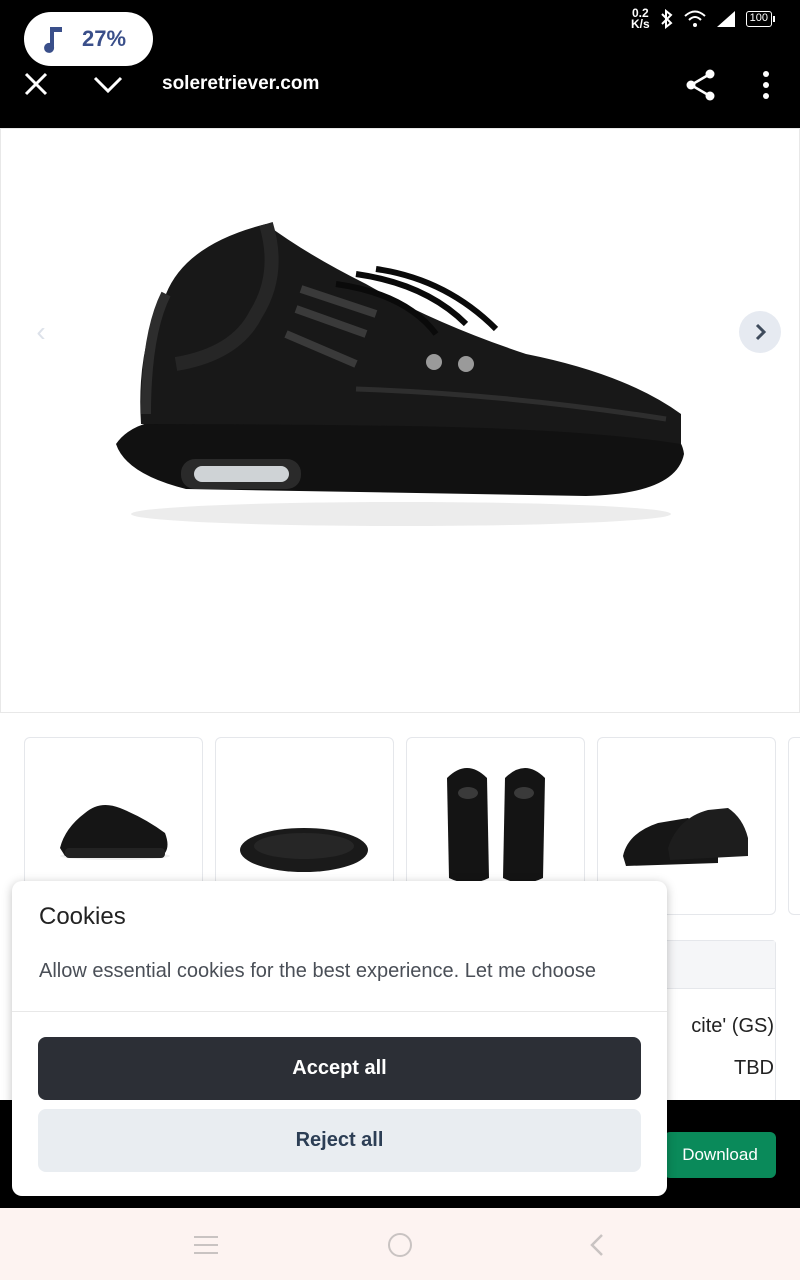  I want to click on accept-all-button: Accept all, so click(339, 1068).